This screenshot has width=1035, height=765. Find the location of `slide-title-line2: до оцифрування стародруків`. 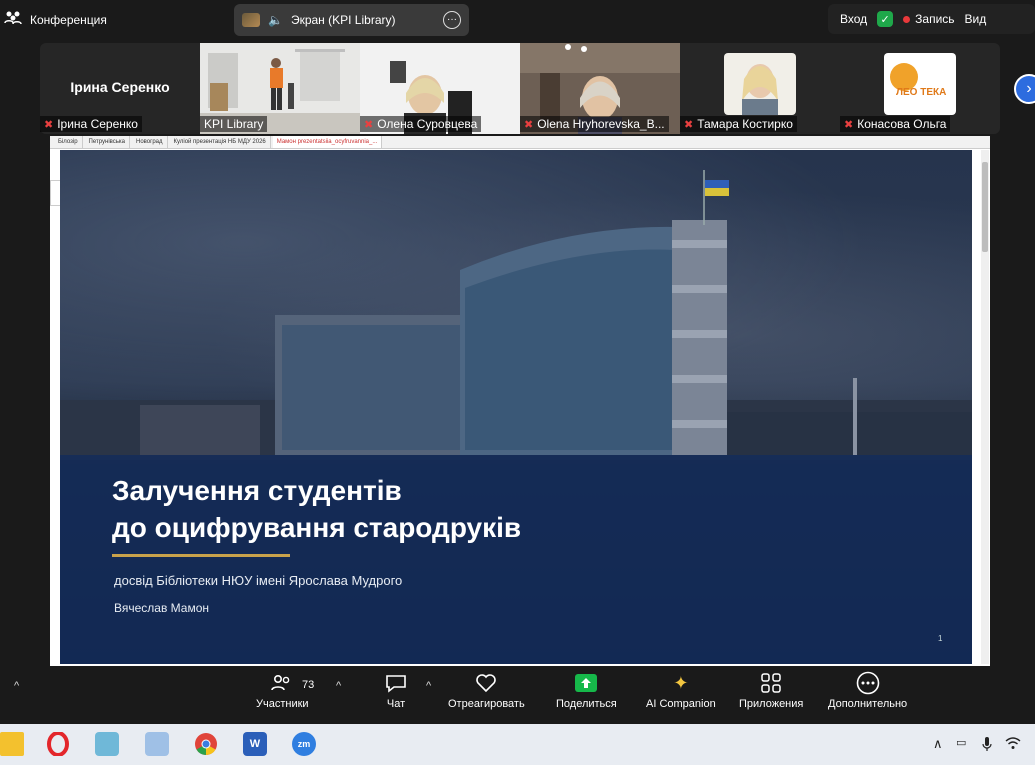

slide-title-line2: до оцифрування стародруків is located at coordinates (317, 527).